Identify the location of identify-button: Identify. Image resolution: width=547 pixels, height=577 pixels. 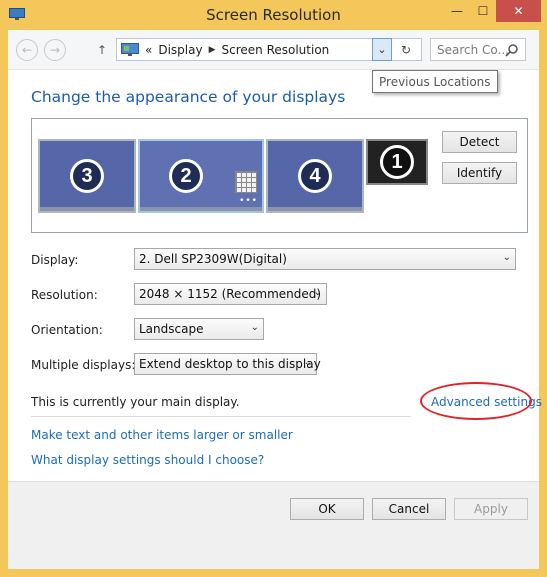
(479, 173).